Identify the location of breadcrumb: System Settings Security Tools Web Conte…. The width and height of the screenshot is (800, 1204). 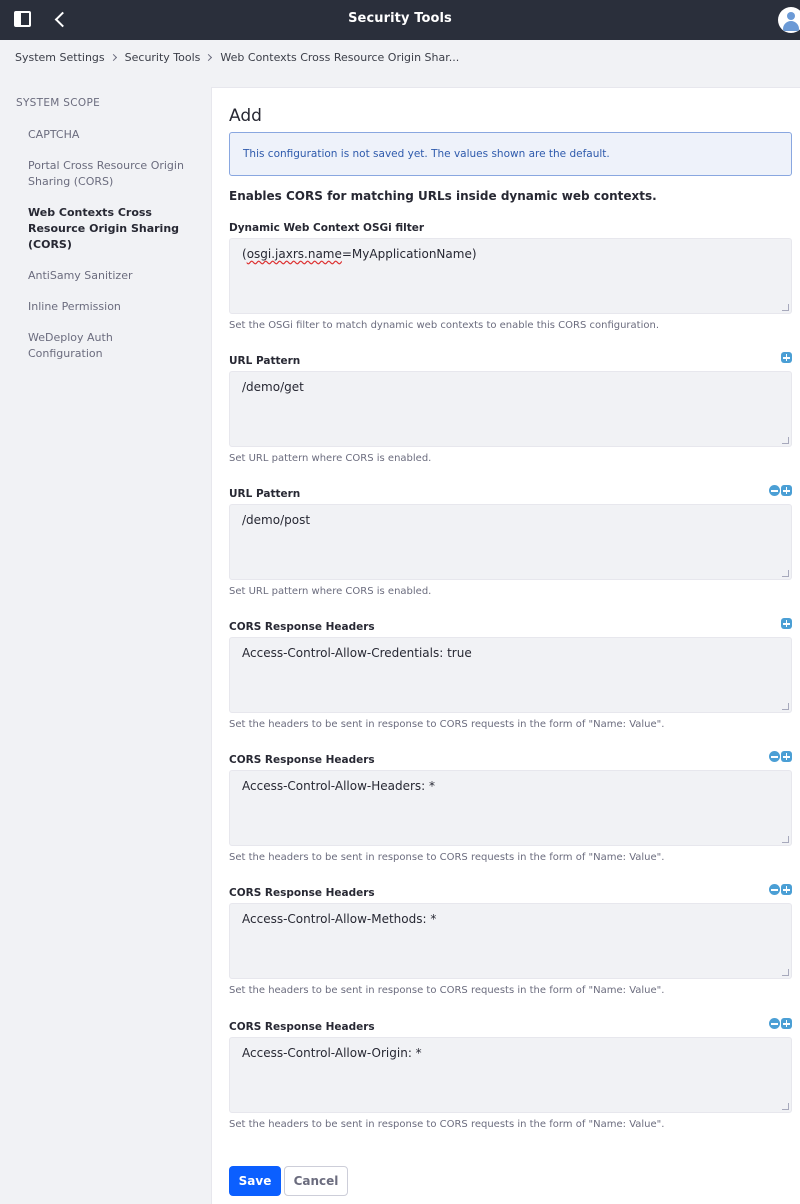
(237, 57).